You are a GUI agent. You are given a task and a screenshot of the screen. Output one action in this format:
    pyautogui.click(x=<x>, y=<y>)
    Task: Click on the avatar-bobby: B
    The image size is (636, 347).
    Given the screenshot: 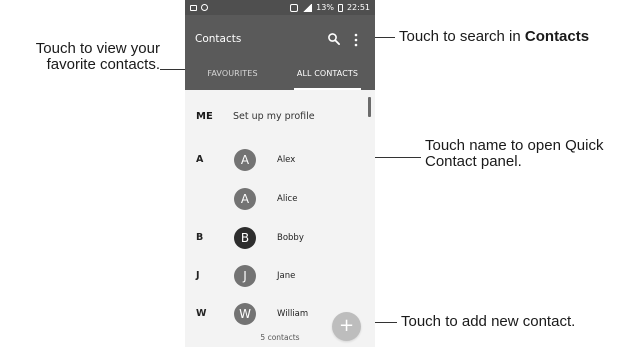 What is the action you would take?
    pyautogui.click(x=245, y=238)
    